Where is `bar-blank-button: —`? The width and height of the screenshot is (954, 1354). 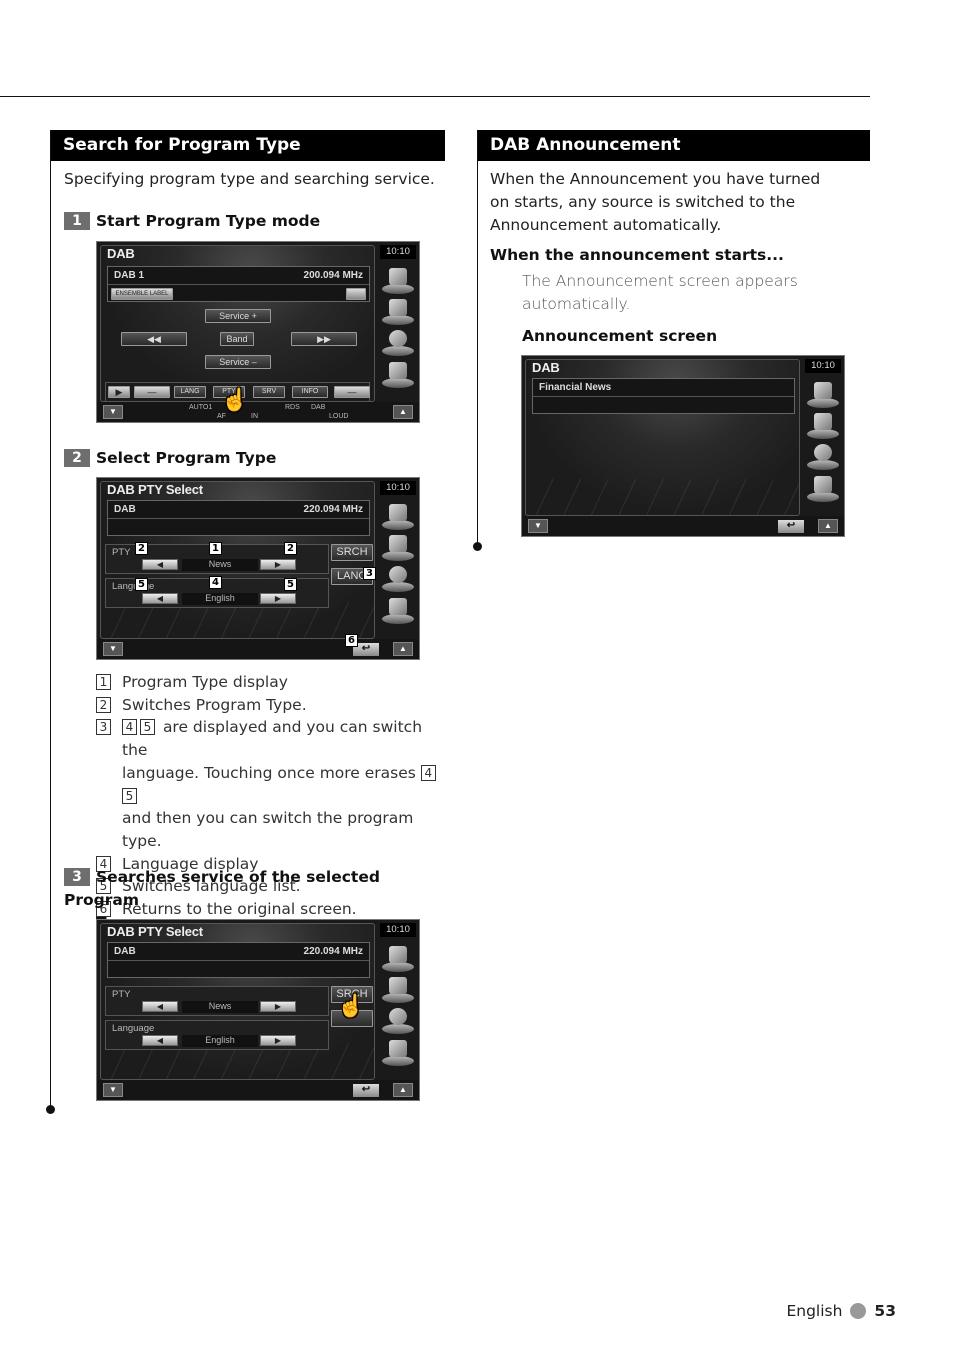
bar-blank-button: — is located at coordinates (152, 392).